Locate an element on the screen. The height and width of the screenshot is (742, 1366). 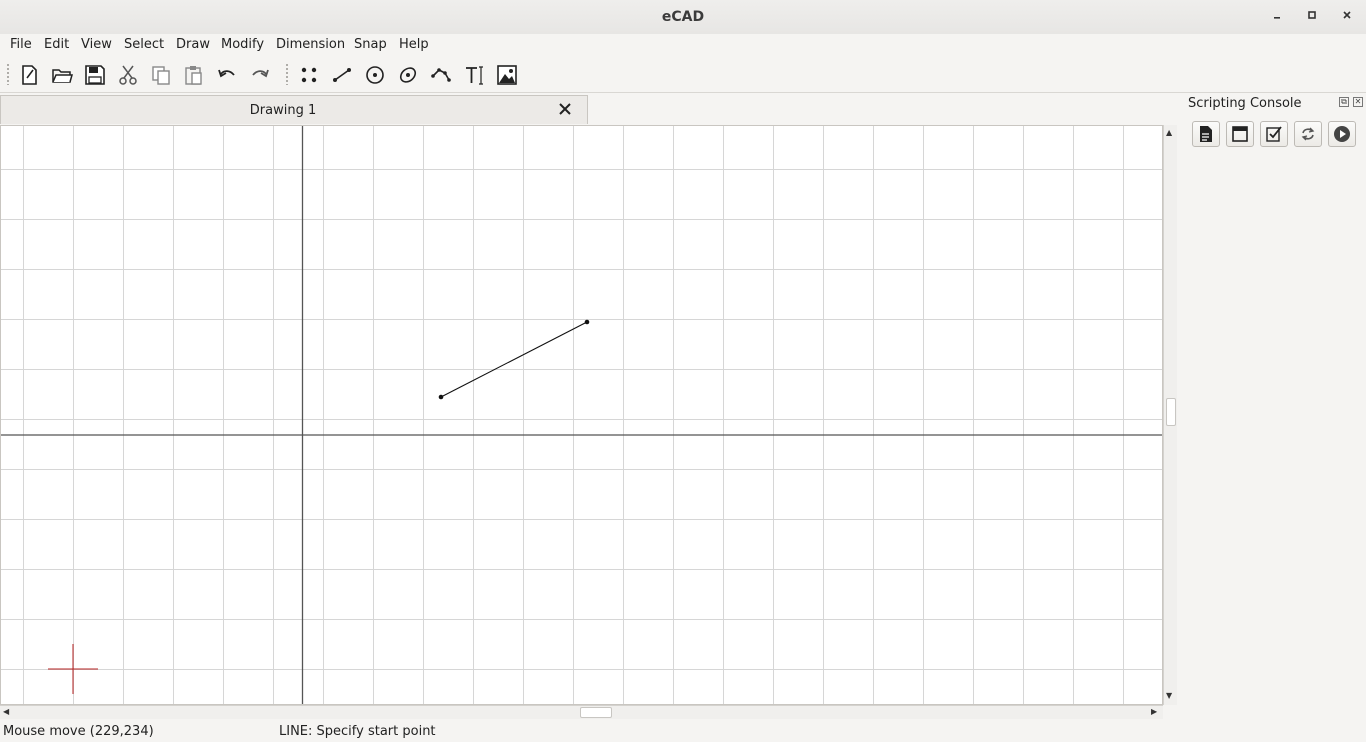
new-button is located at coordinates (29, 75).